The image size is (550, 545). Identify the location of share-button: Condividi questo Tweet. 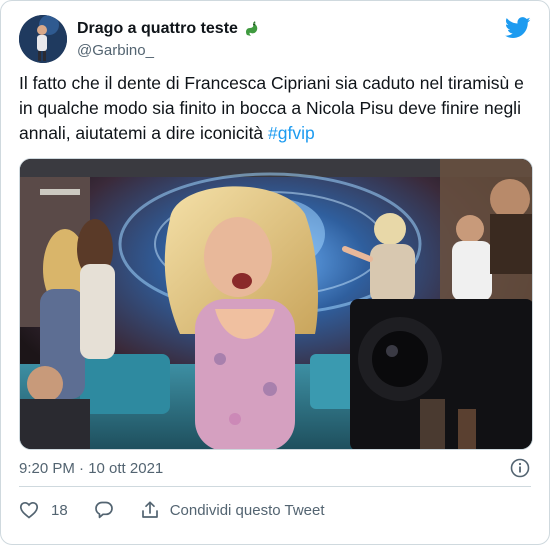
(232, 510).